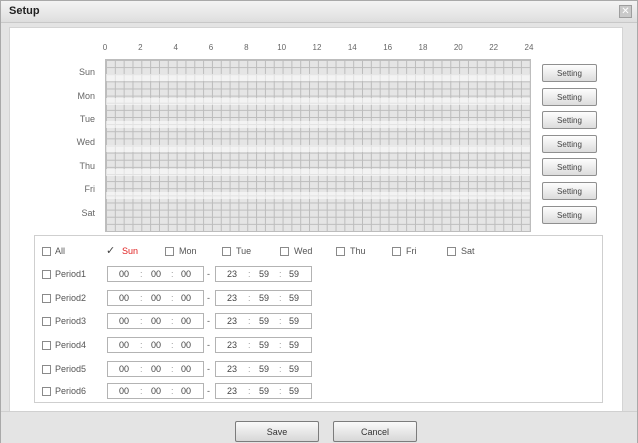 Image resolution: width=638 pixels, height=443 pixels. I want to click on day-checkbox-fri, so click(396, 251).